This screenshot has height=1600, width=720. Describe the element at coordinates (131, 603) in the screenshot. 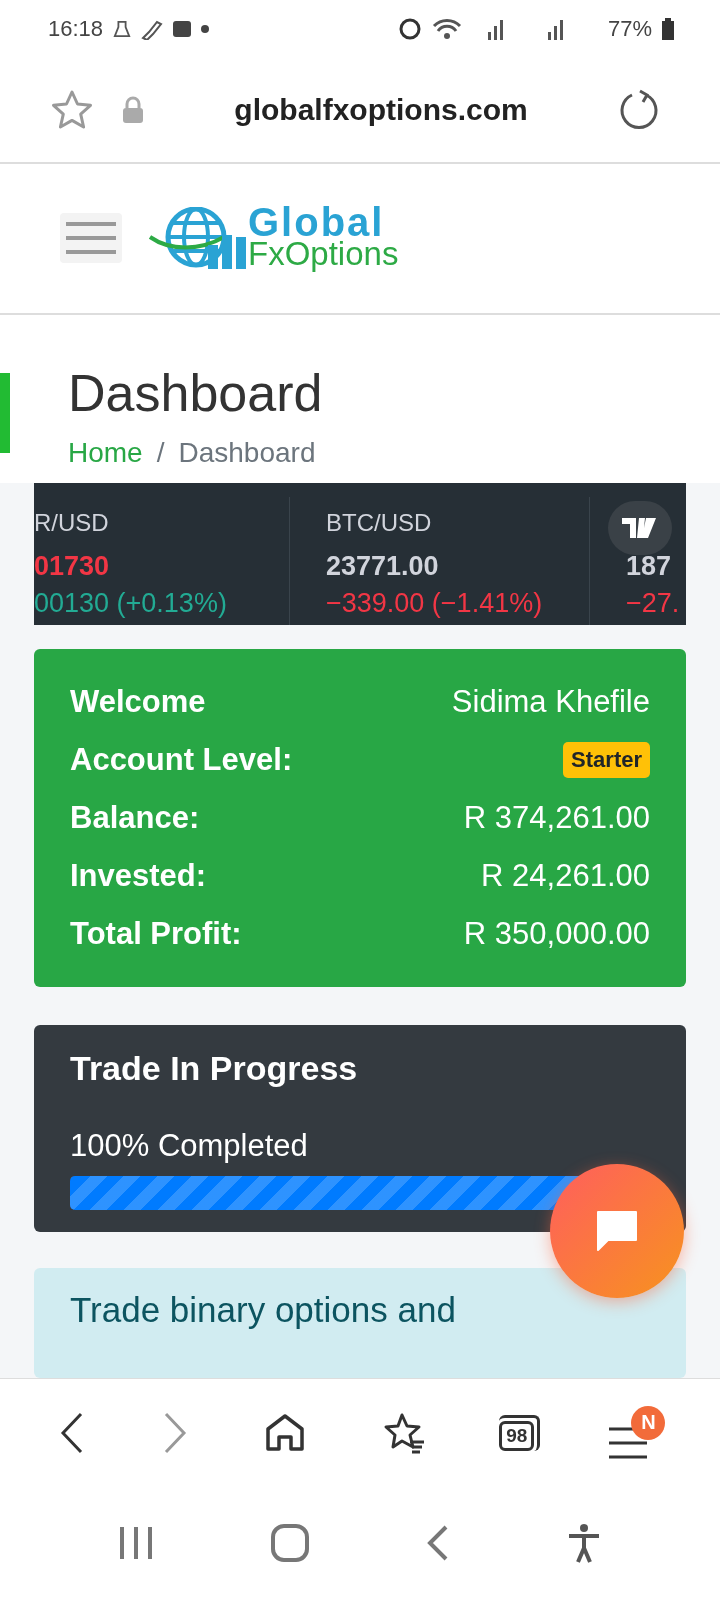

I see `ticker-change: 00130 (+0.13%)` at that location.